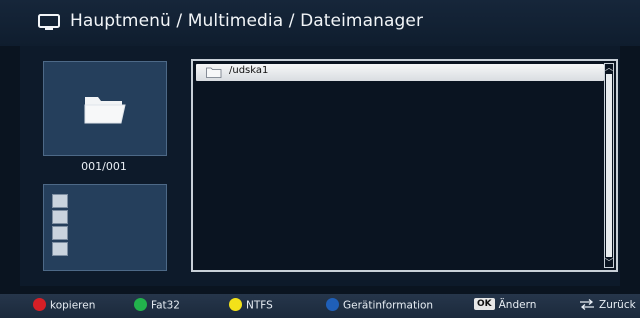  I want to click on yellow-key-ntfs: NTFS, so click(251, 305).